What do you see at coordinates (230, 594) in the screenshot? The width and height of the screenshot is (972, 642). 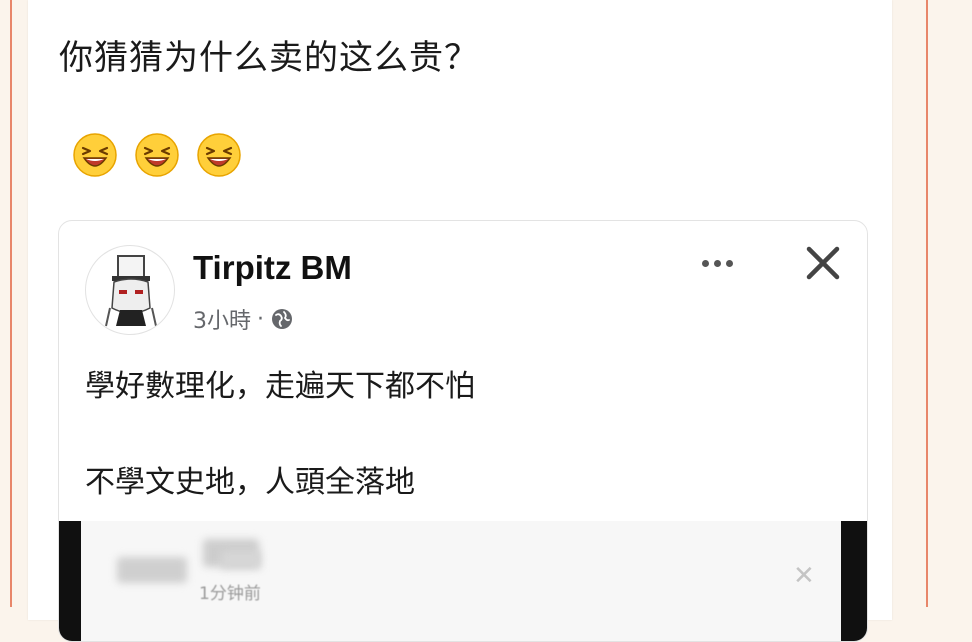 I see `embedded-timestamp: 1分钟前` at bounding box center [230, 594].